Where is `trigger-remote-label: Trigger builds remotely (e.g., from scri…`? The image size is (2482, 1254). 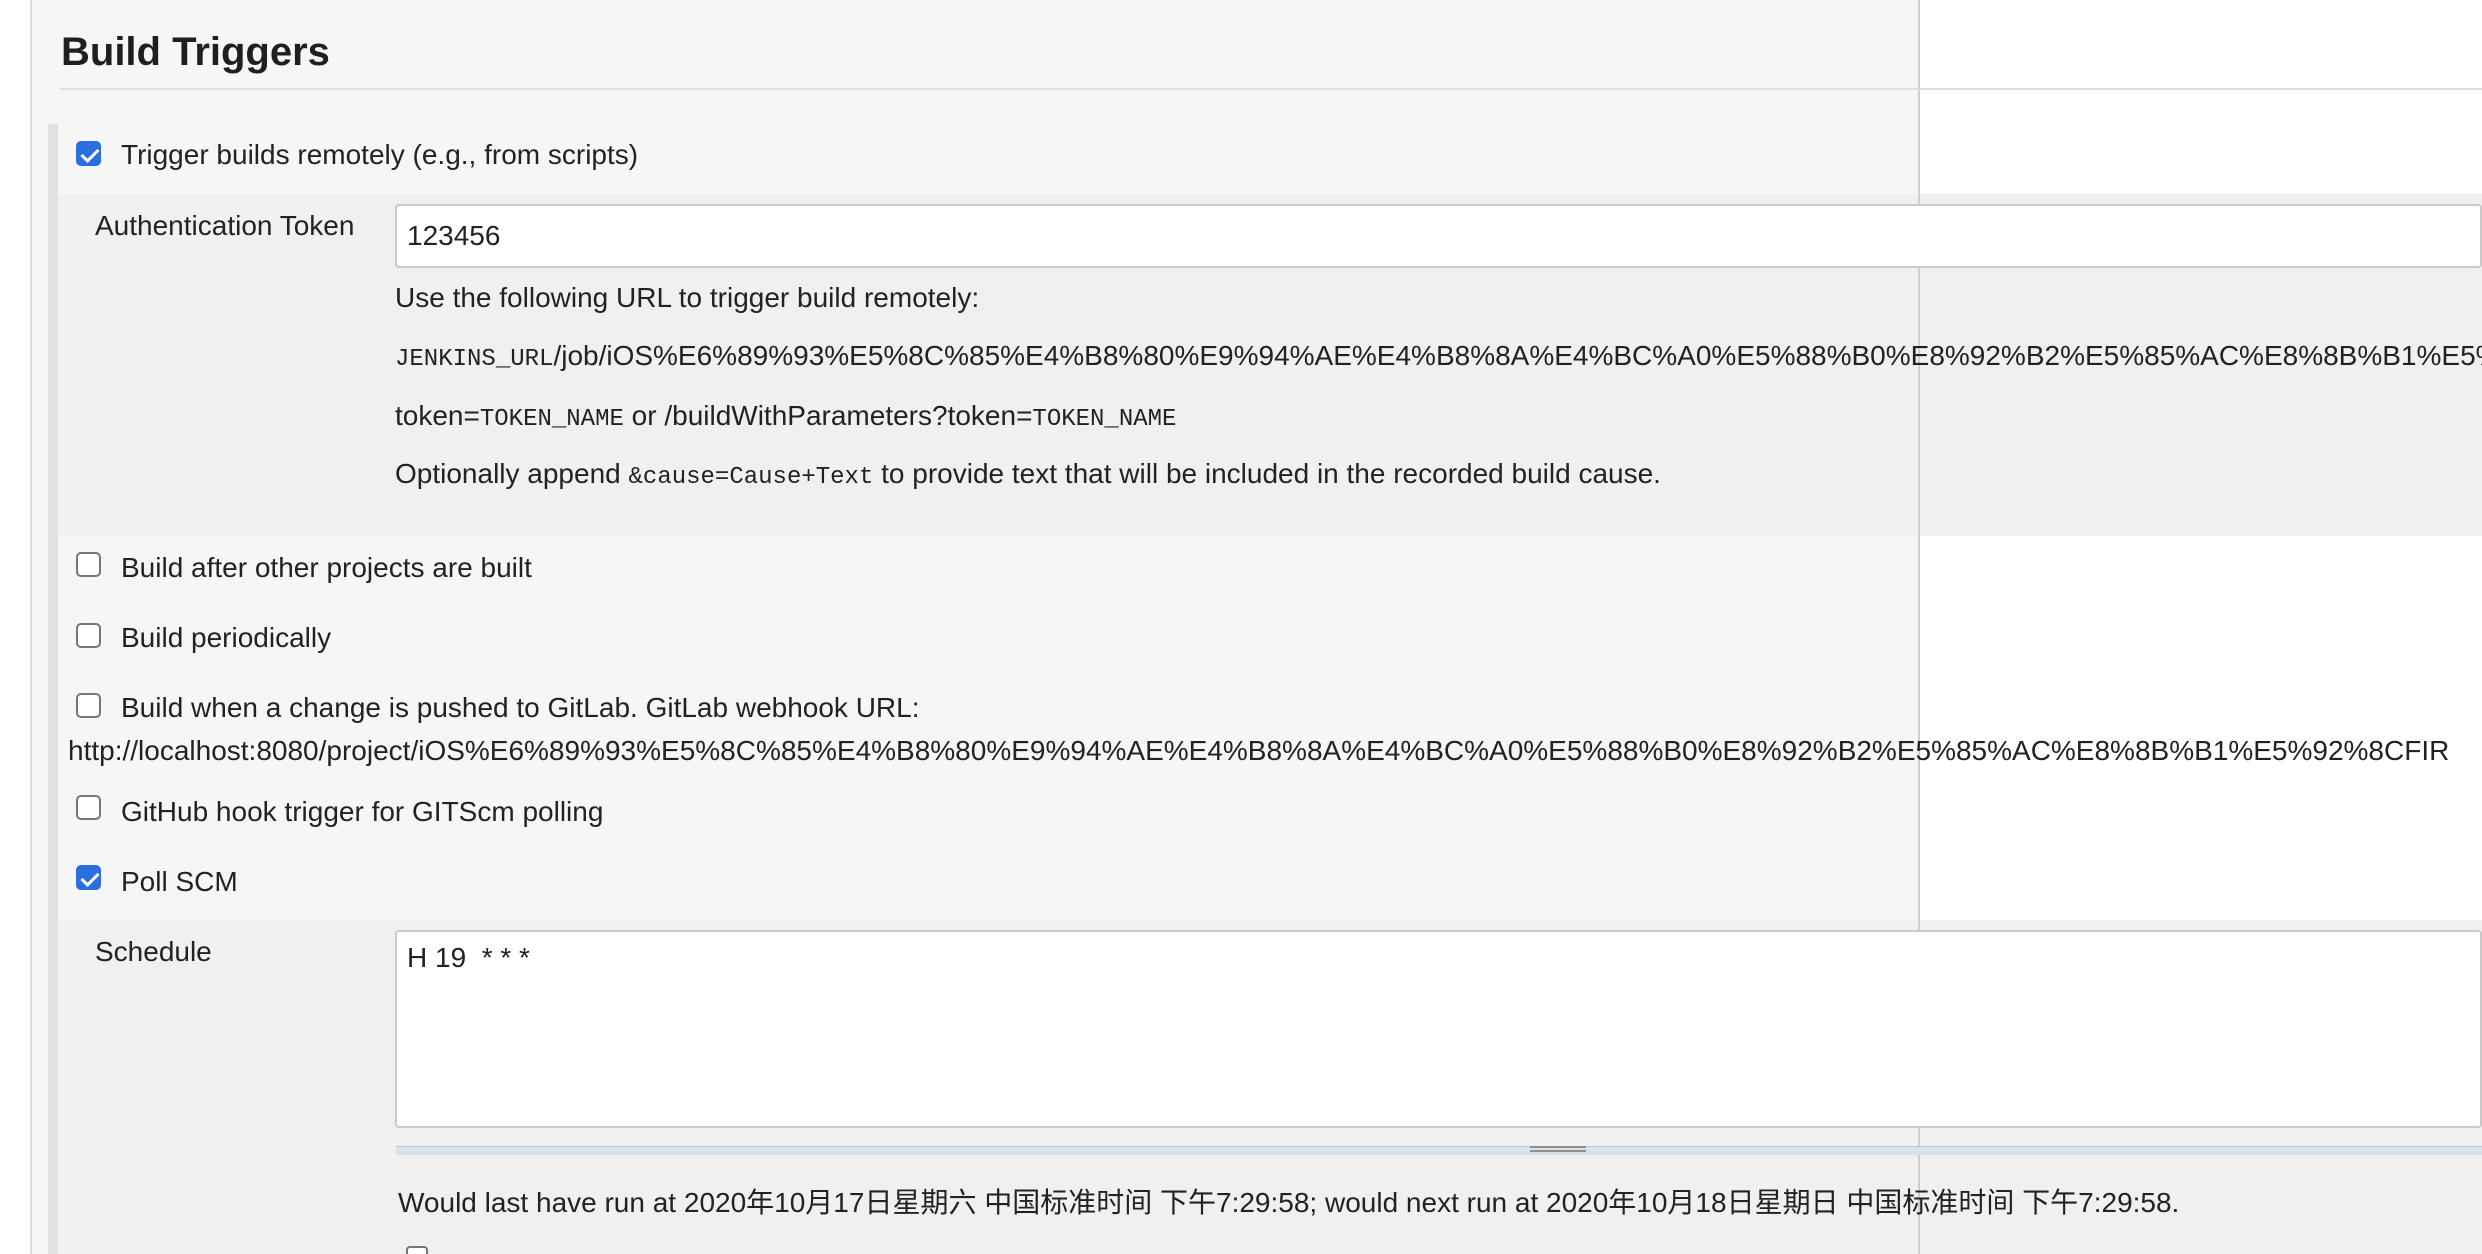 trigger-remote-label: Trigger builds remotely (e.g., from scri… is located at coordinates (379, 155).